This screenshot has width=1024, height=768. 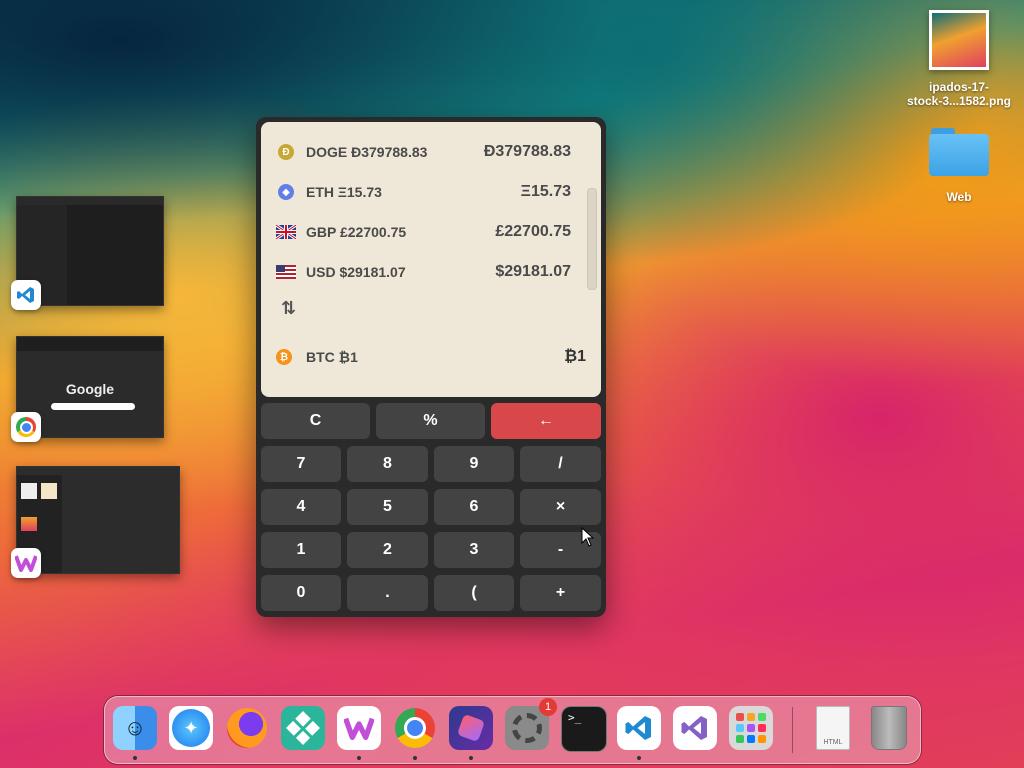 I want to click on waydroid-running-indicator, so click(x=359, y=758).